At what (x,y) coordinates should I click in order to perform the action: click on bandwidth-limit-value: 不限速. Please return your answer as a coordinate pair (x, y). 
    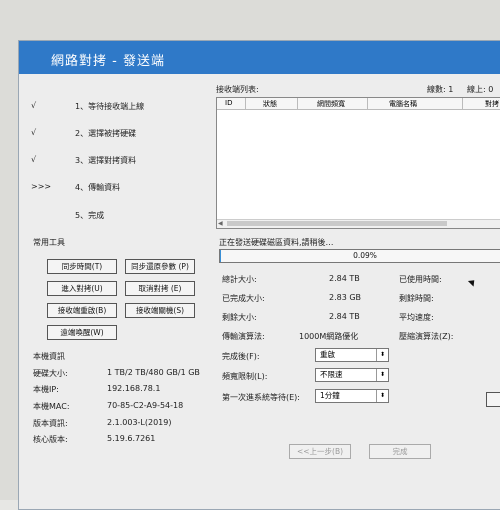
    Looking at the image, I should click on (331, 375).